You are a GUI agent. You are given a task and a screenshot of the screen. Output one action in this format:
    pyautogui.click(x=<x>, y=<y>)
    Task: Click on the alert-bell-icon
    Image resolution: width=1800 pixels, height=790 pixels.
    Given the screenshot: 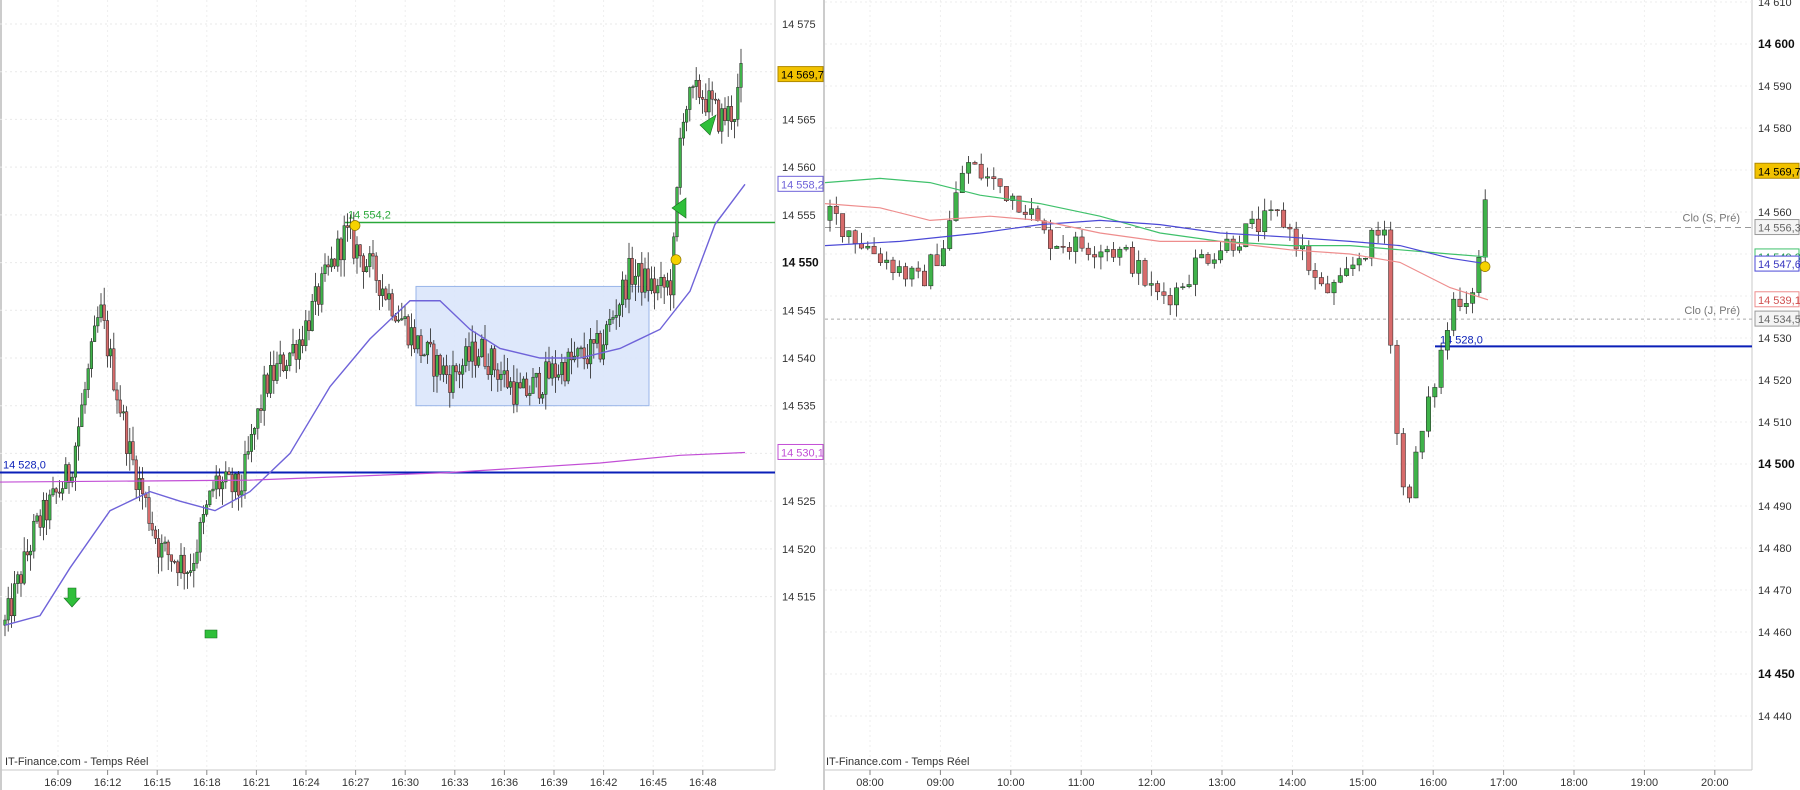 What is the action you would take?
    pyautogui.click(x=676, y=260)
    